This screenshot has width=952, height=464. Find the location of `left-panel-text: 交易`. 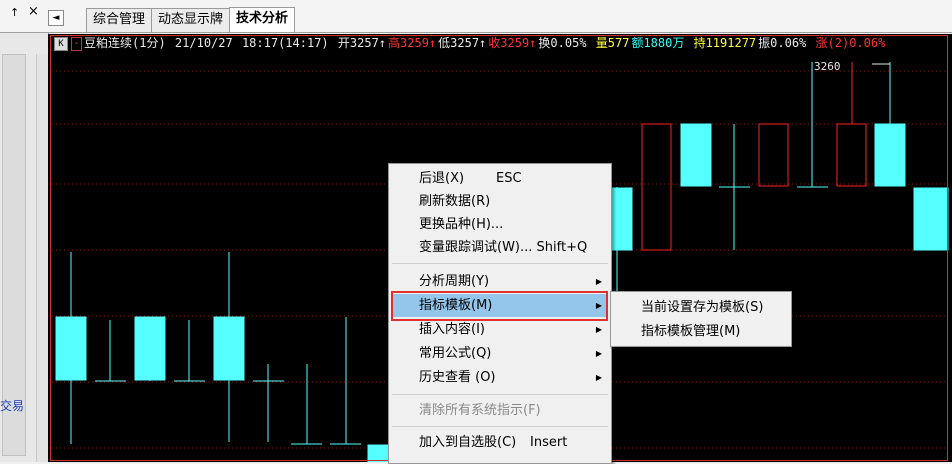

left-panel-text: 交易 is located at coordinates (12, 405).